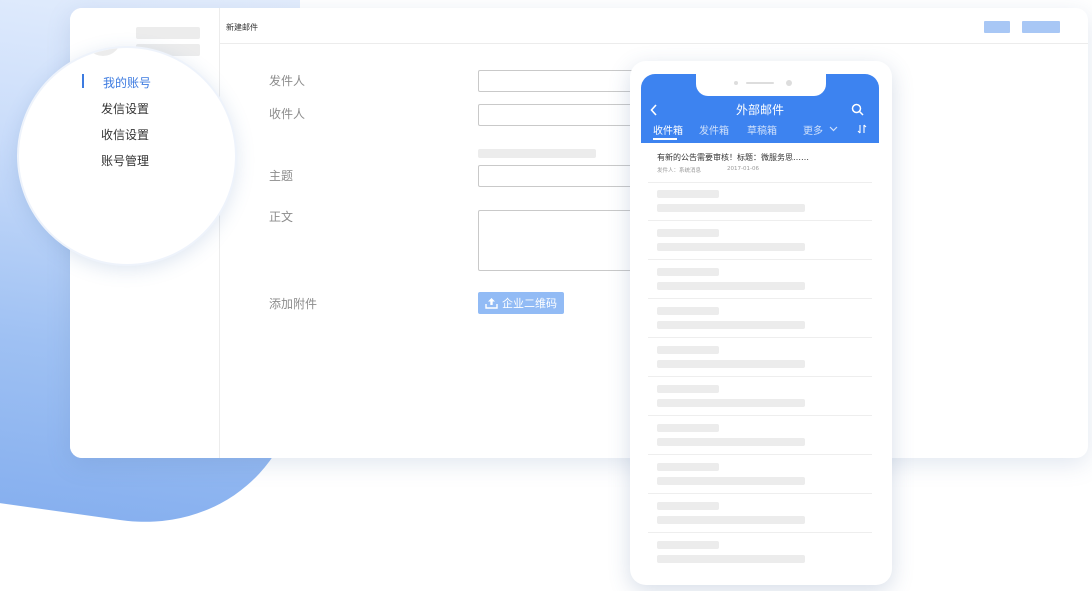 This screenshot has width=1092, height=591. What do you see at coordinates (764, 166) in the screenshot?
I see `list-item: 有新的公告需要审核！标题：微服务思…… 发件人：系统消息 2017-01-06` at bounding box center [764, 166].